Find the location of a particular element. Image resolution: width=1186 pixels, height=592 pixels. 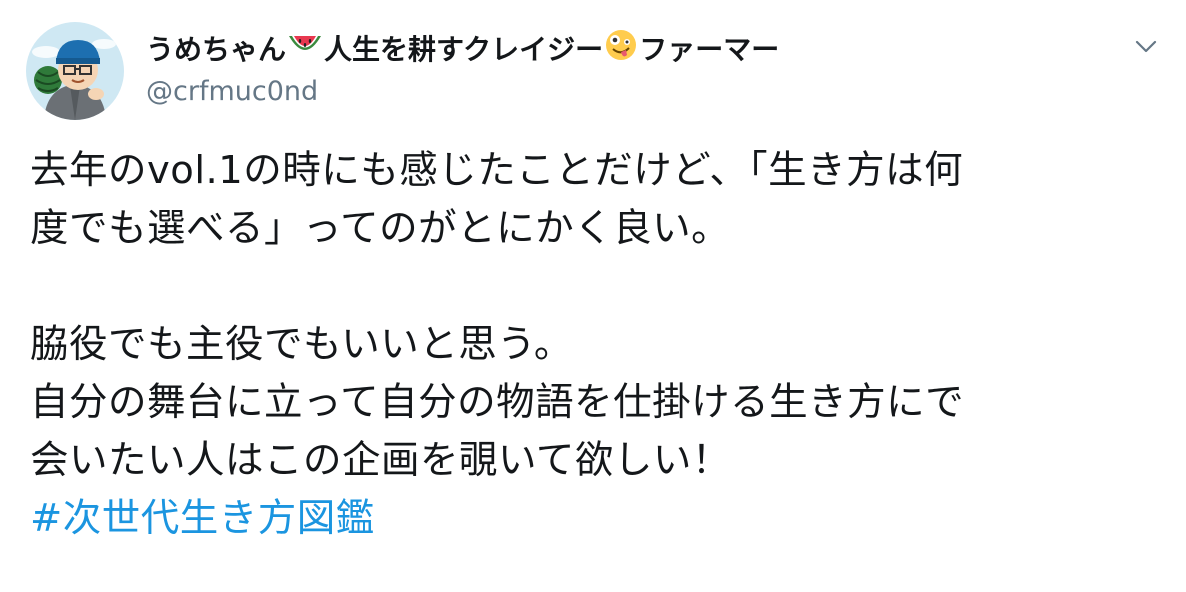

tweet-text-line: 度でも選べる」ってのがとにかく良い。 is located at coordinates (380, 228).